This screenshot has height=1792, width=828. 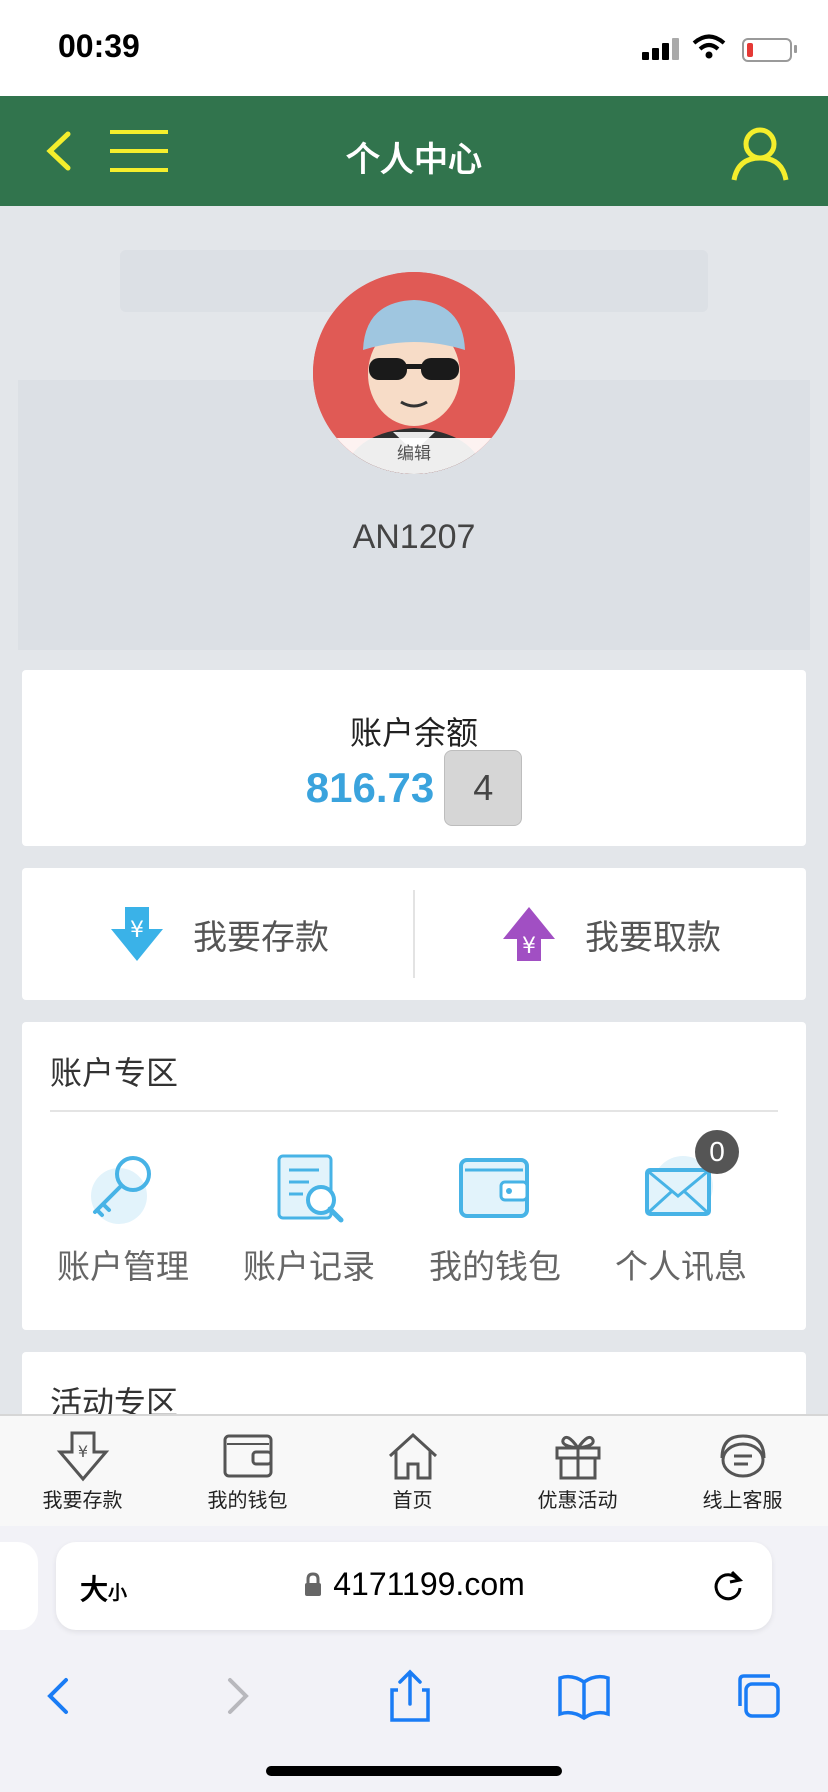 I want to click on tab-promotions: 优惠活动, so click(x=577, y=1471).